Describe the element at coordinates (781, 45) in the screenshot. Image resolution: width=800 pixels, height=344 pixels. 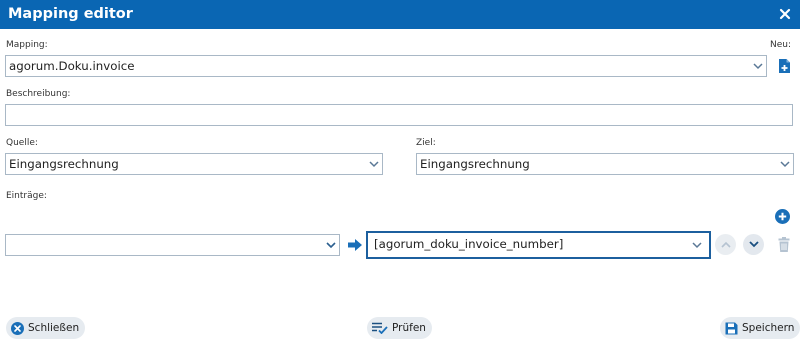
I see `new-label: Neu:` at that location.